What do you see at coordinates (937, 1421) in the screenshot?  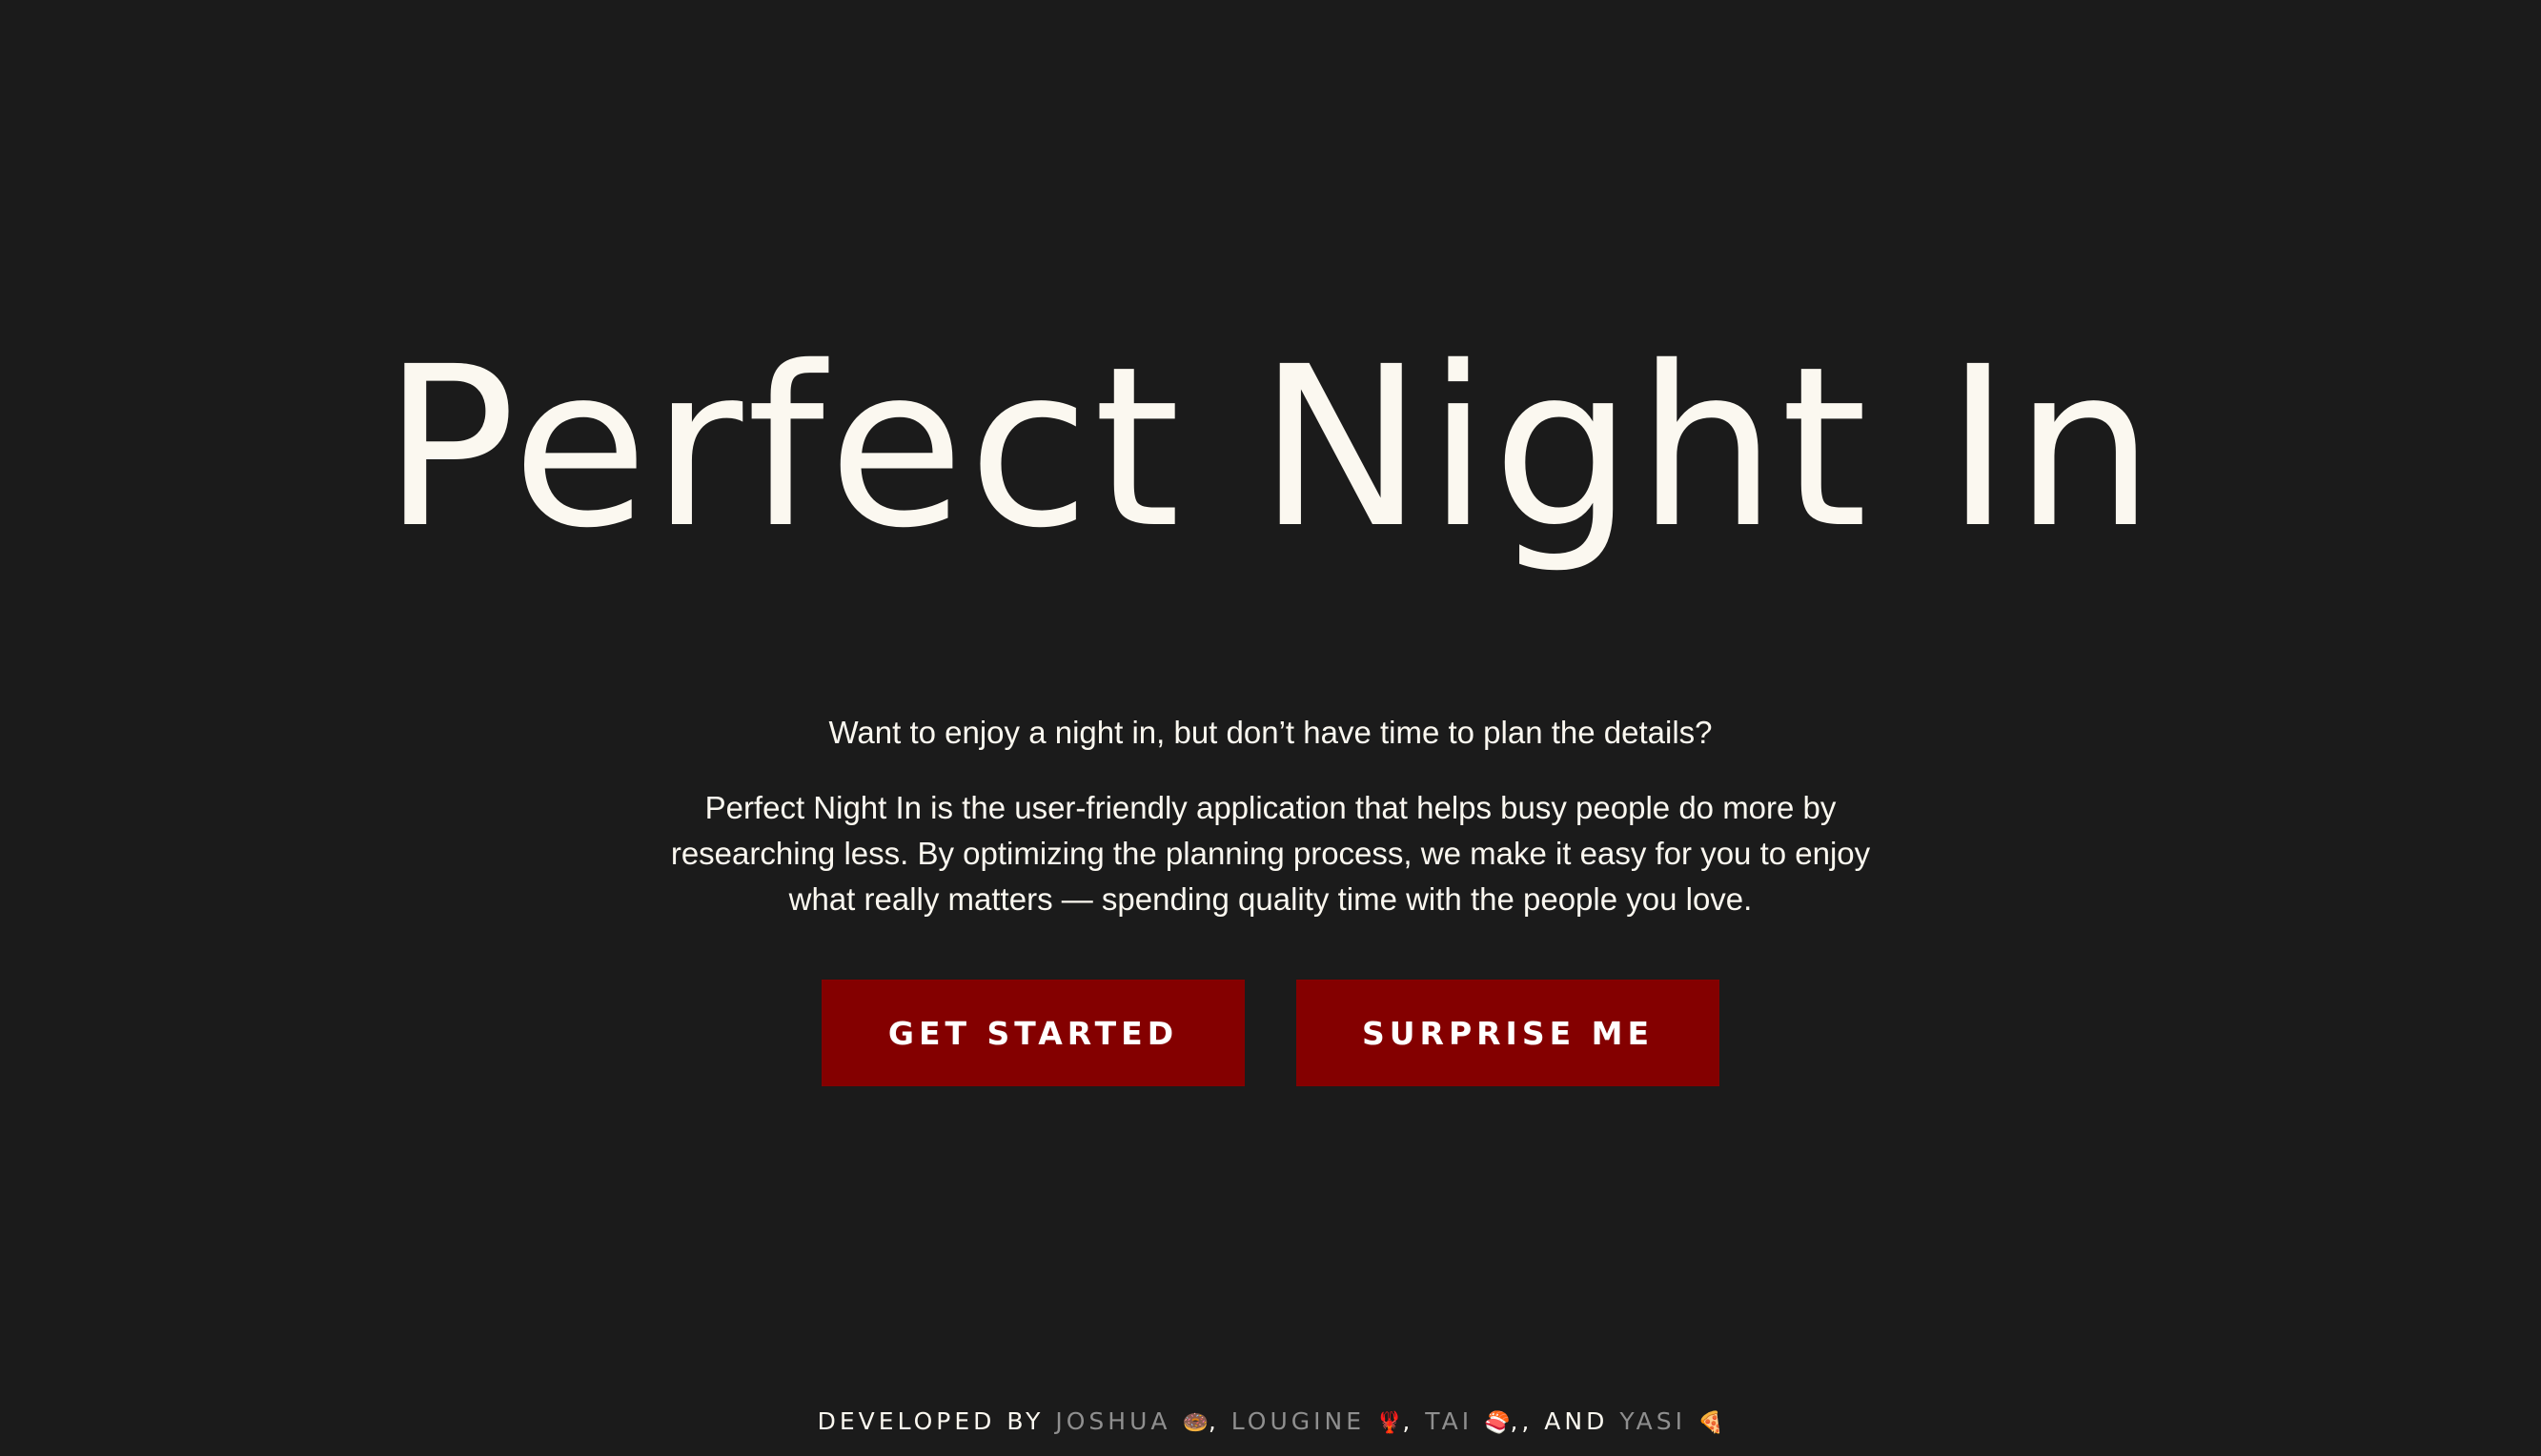 I see `footer-prefix: DEVELOPED BY` at bounding box center [937, 1421].